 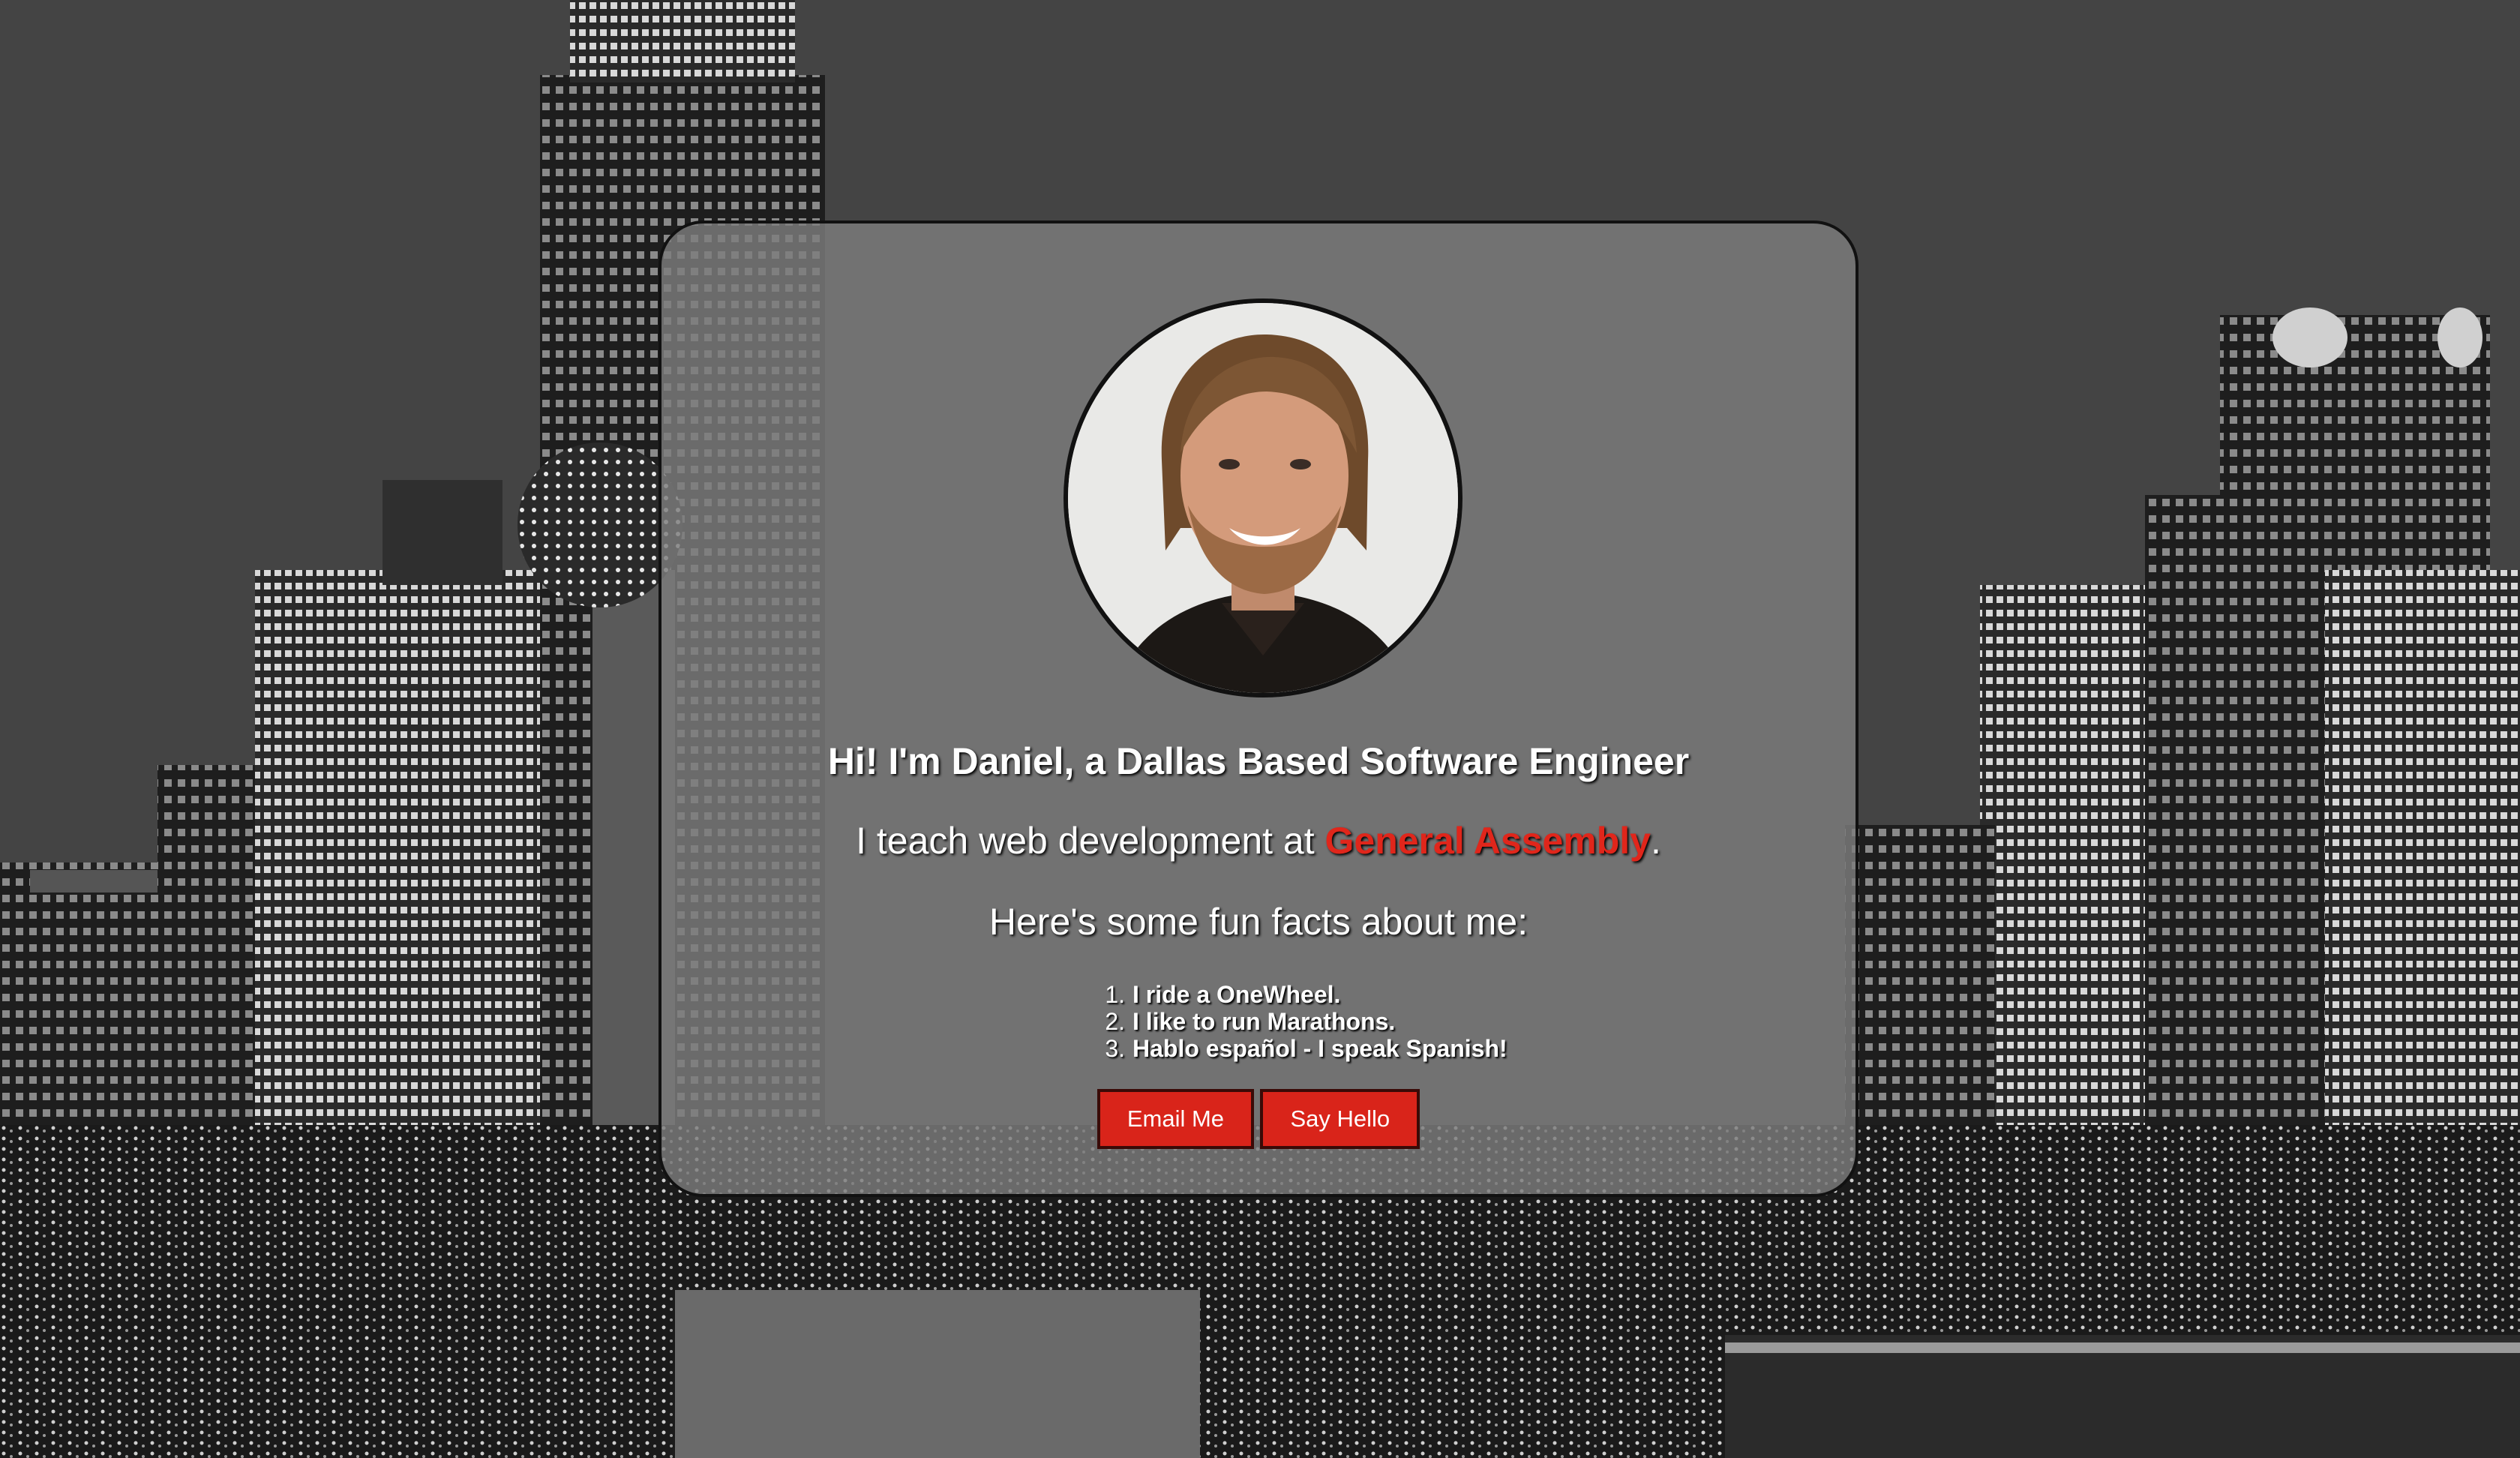 What do you see at coordinates (1340, 1119) in the screenshot?
I see `say-hello-button: Say Hello` at bounding box center [1340, 1119].